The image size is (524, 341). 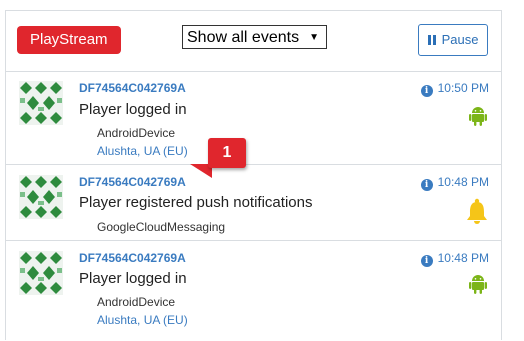 I want to click on event-time-label: 10:50 PM, so click(x=463, y=88).